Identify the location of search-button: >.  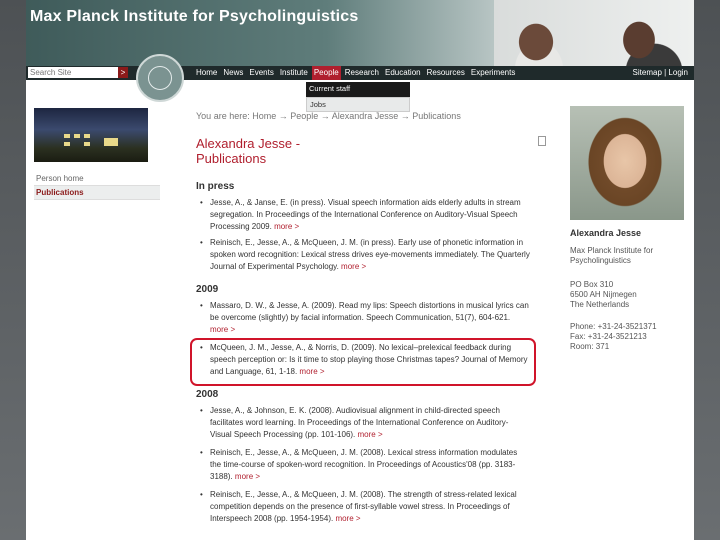
(123, 72).